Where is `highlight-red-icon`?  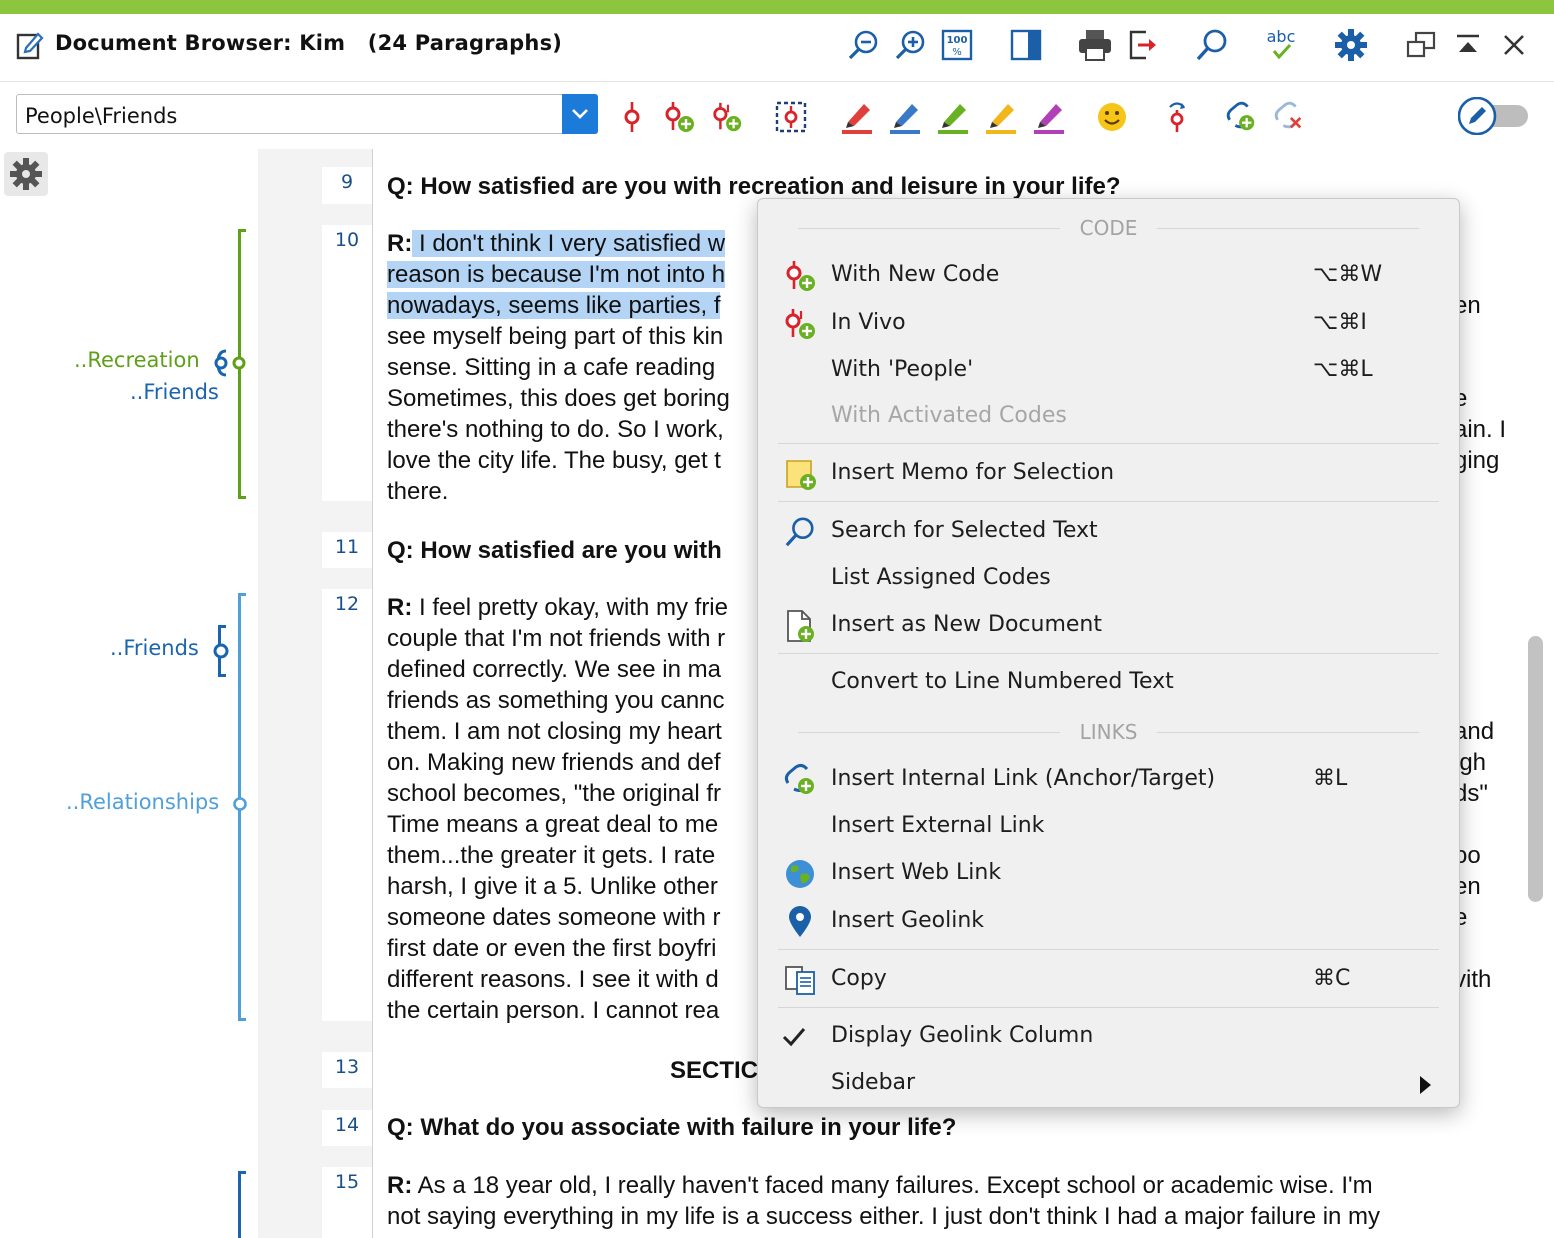 highlight-red-icon is located at coordinates (857, 117).